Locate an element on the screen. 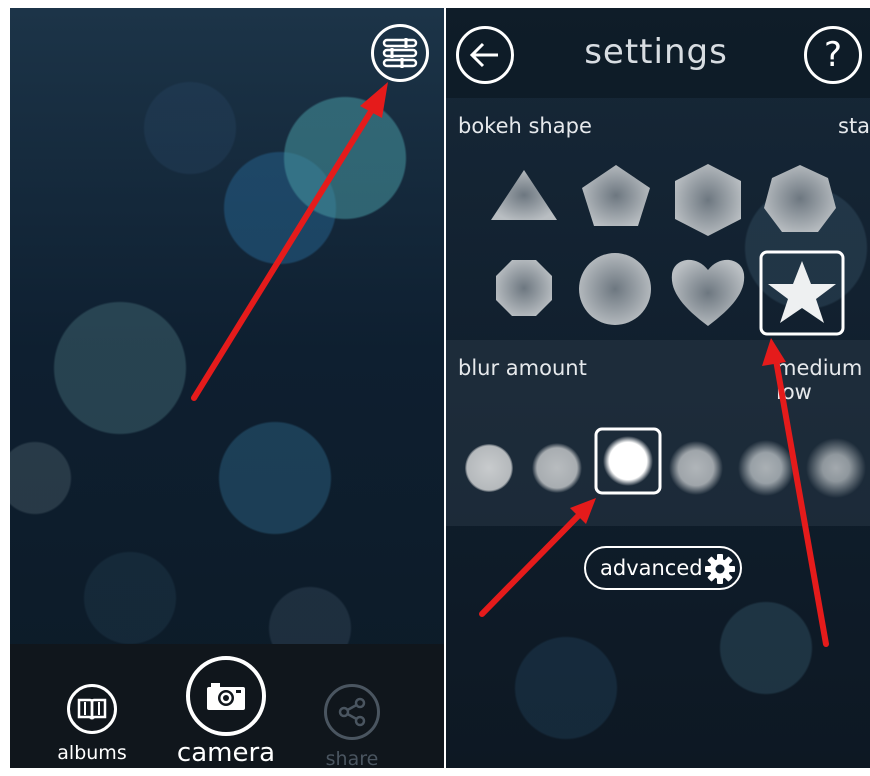  camera-button is located at coordinates (226, 696).